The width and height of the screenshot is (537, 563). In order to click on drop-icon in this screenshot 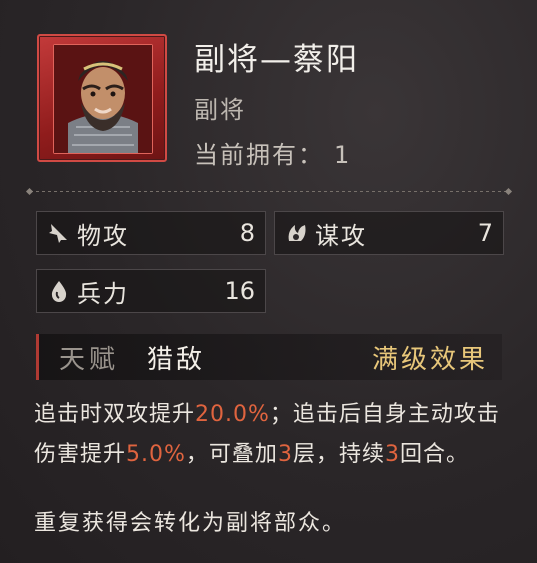, I will do `click(59, 291)`.